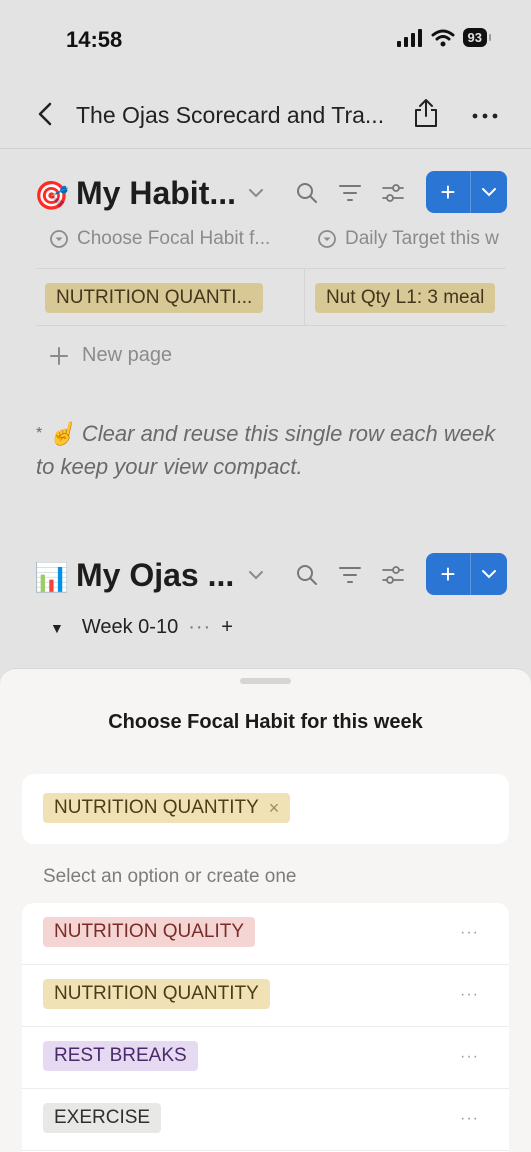  Describe the element at coordinates (405, 298) in the screenshot. I see `daily-target-tag: Nut Qty L1: 3 meal` at that location.